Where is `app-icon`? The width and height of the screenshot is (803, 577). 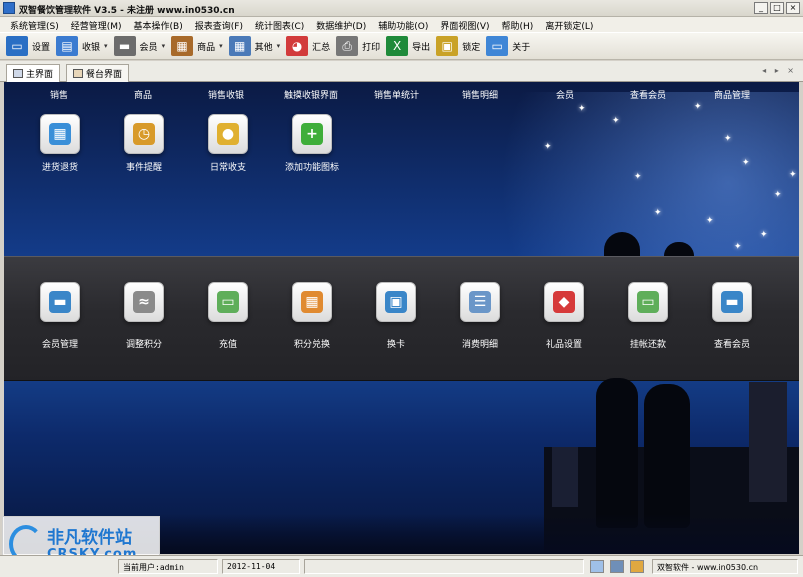 app-icon is located at coordinates (9, 8).